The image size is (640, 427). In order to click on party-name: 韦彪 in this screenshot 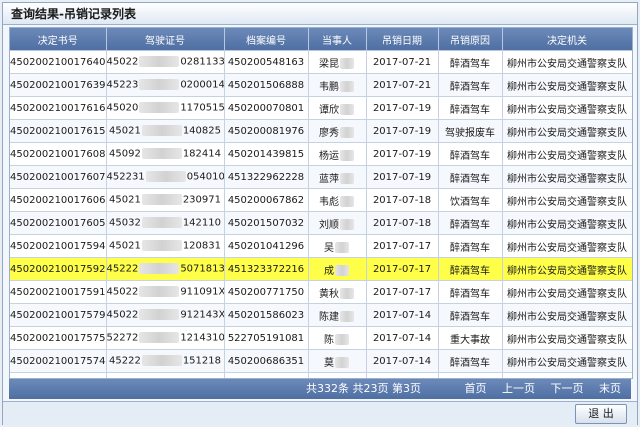, I will do `click(329, 202)`.